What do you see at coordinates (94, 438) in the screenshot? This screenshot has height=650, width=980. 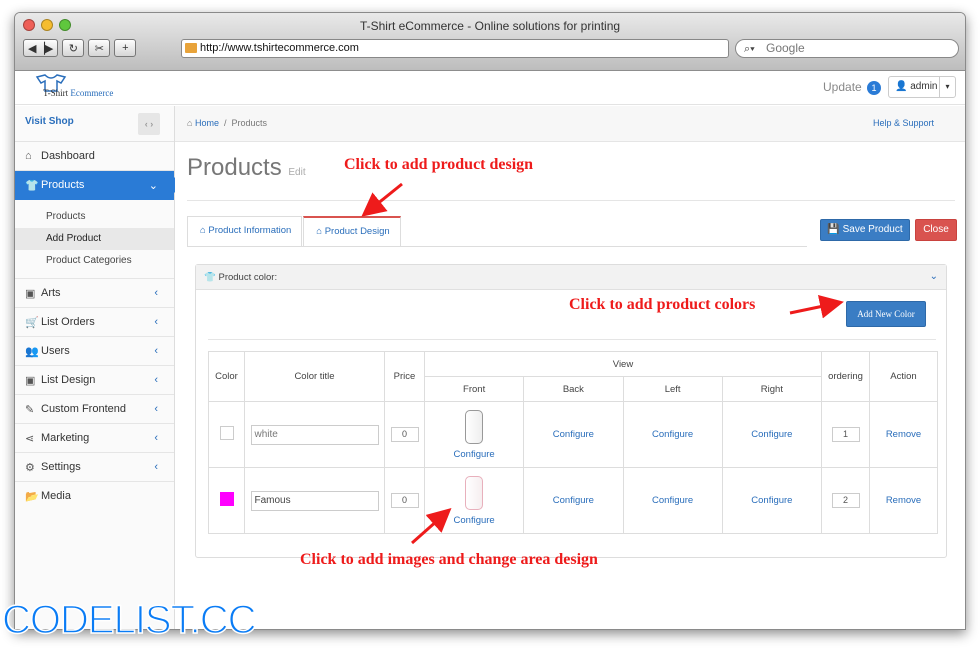 I see `sidebar-item-marketing: ⋖ Marketing ‹` at bounding box center [94, 438].